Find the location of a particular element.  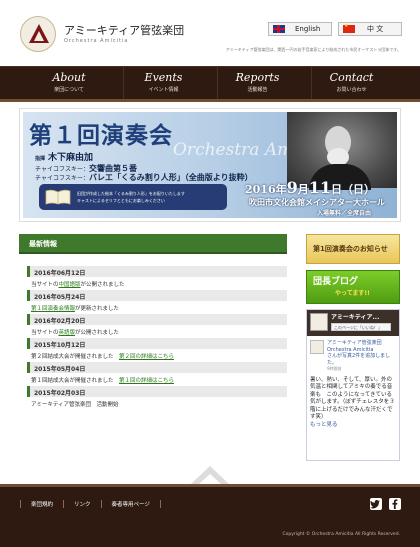

footer-link-links: リンク is located at coordinates (82, 504).